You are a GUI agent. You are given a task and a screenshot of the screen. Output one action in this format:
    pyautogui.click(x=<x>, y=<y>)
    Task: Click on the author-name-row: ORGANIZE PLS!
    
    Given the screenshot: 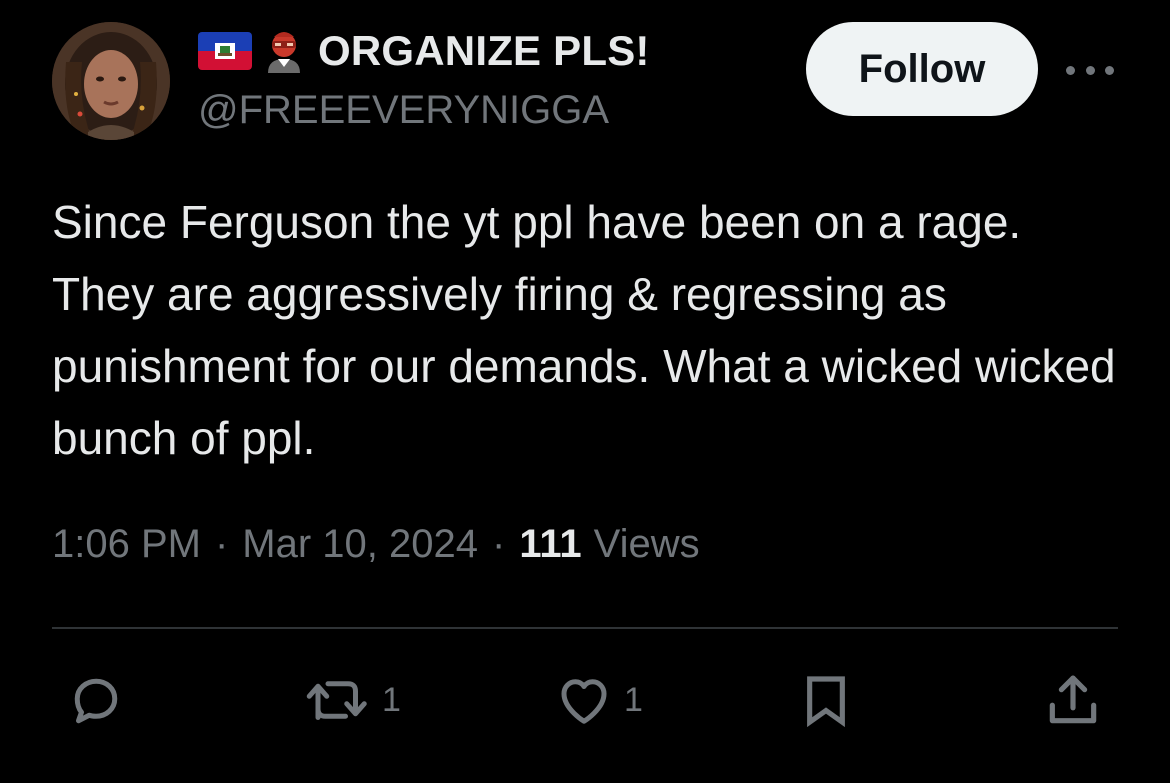 What is the action you would take?
    pyautogui.click(x=424, y=51)
    